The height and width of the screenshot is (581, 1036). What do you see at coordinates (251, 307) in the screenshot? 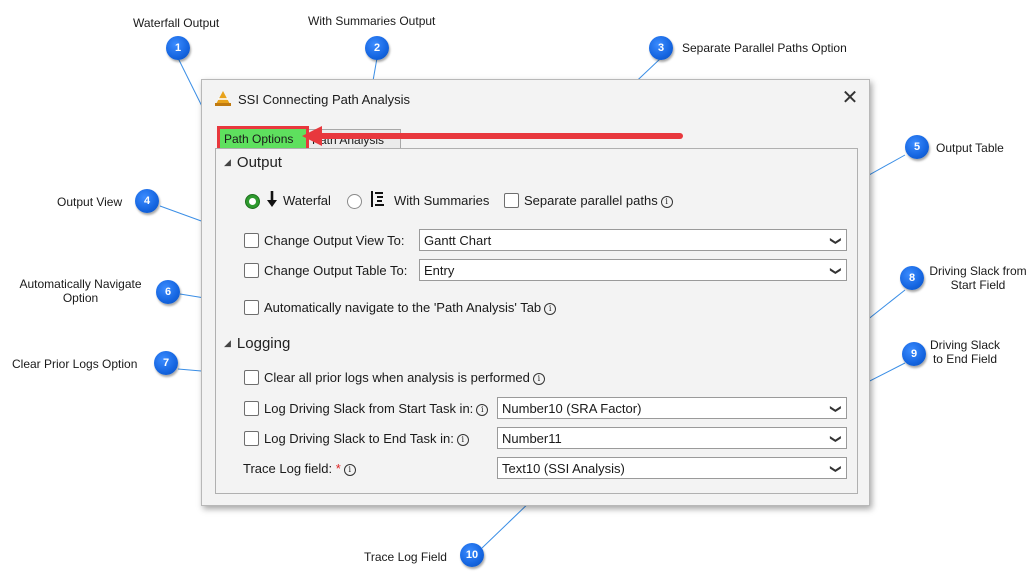
I see `auto-navigate-checkbox` at bounding box center [251, 307].